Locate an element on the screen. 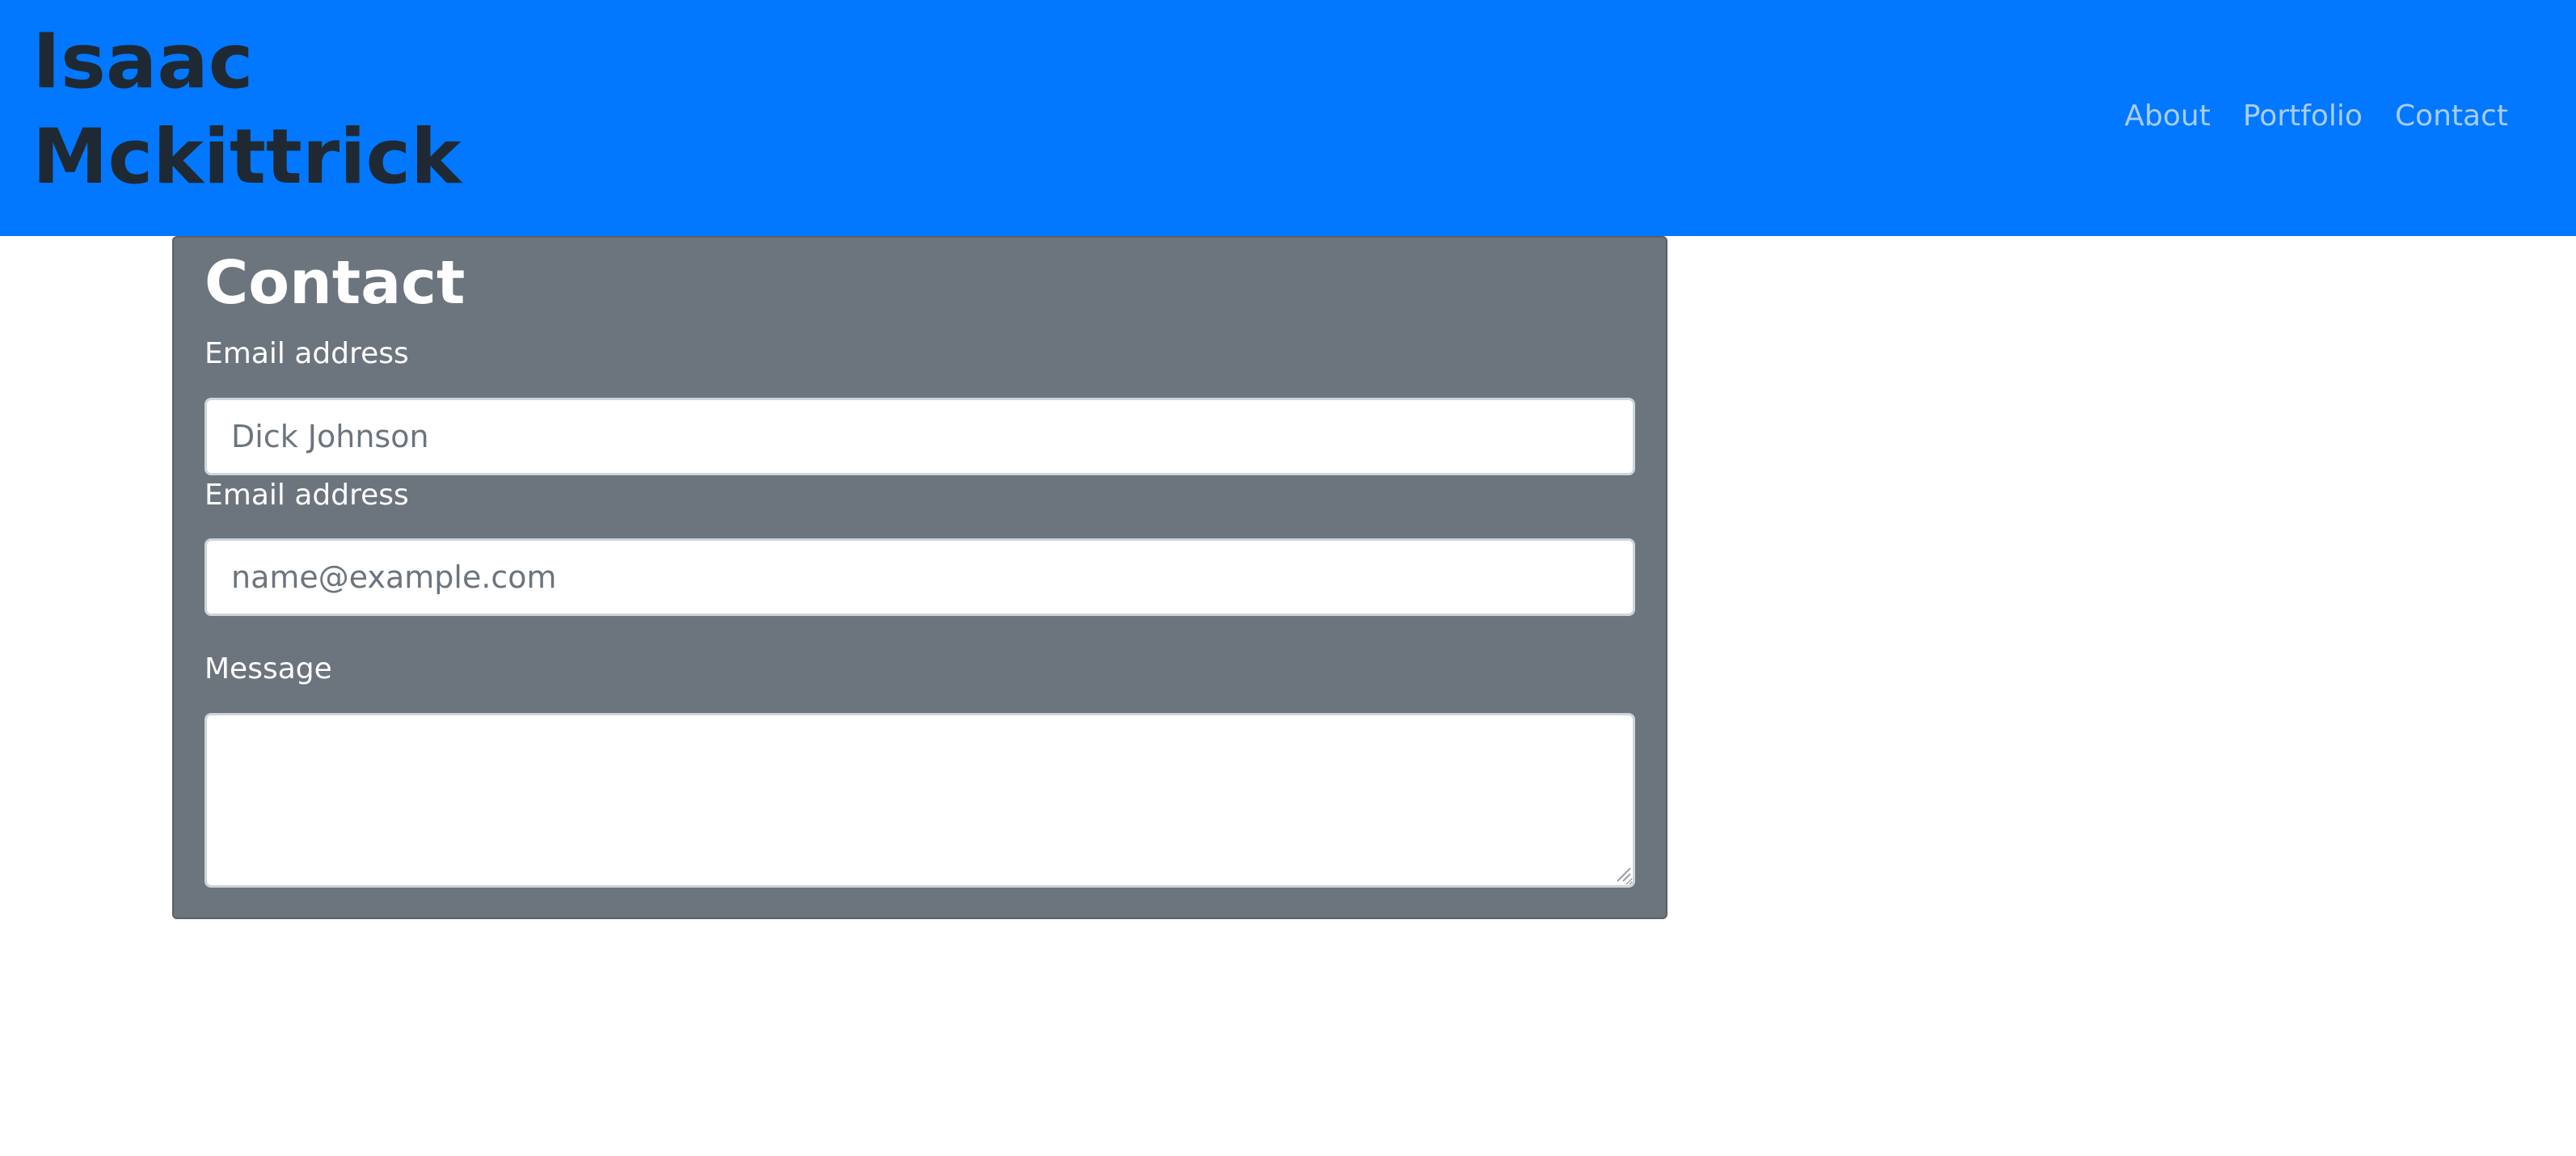  email-input is located at coordinates (919, 577).